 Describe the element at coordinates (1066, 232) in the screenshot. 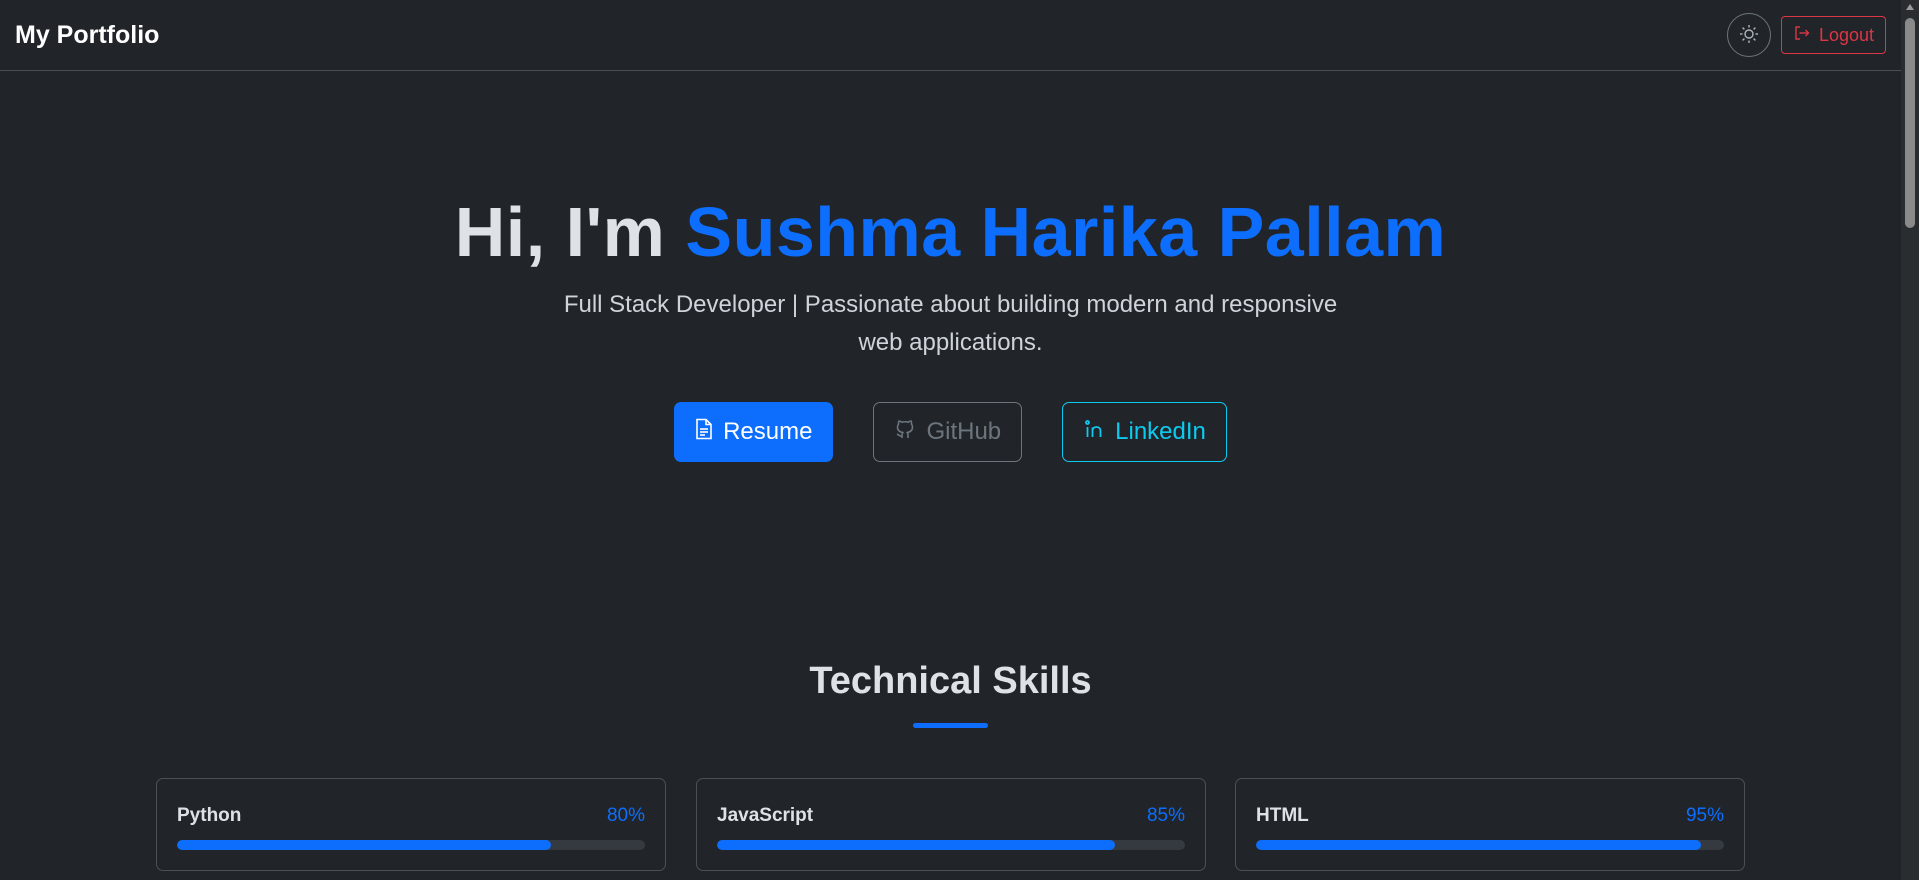

I see `hero-name: Sushma Harika Pallam` at that location.